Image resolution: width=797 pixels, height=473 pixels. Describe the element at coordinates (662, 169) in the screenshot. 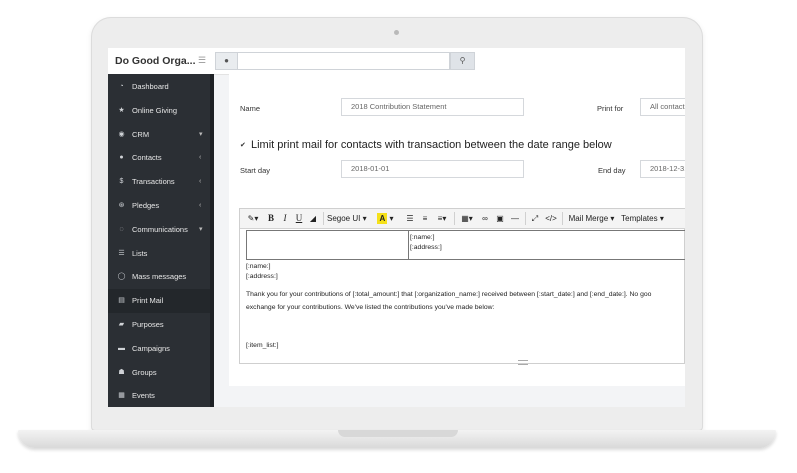

I see `end-day-field: 2018-12-31` at that location.